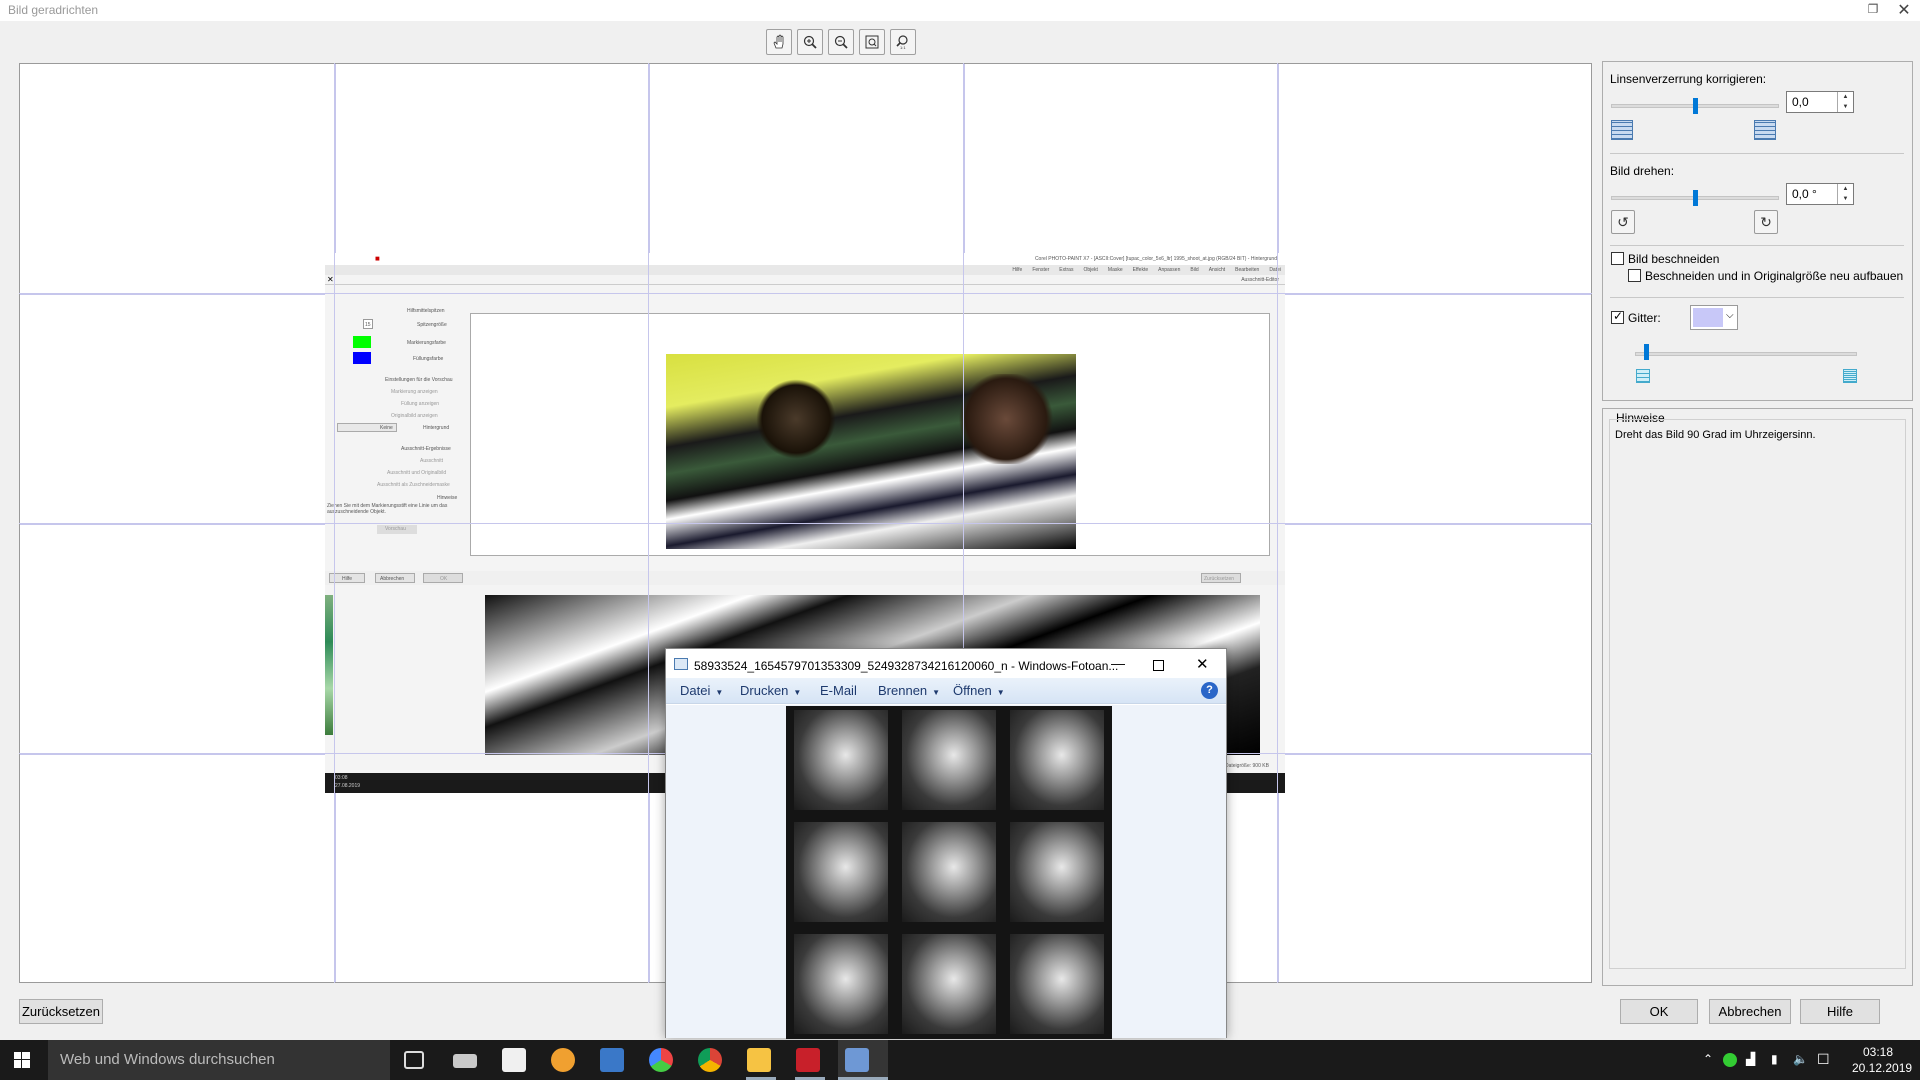 This screenshot has height=1080, width=1920. What do you see at coordinates (1647, 352) in the screenshot?
I see `grid-slider-thumb` at bounding box center [1647, 352].